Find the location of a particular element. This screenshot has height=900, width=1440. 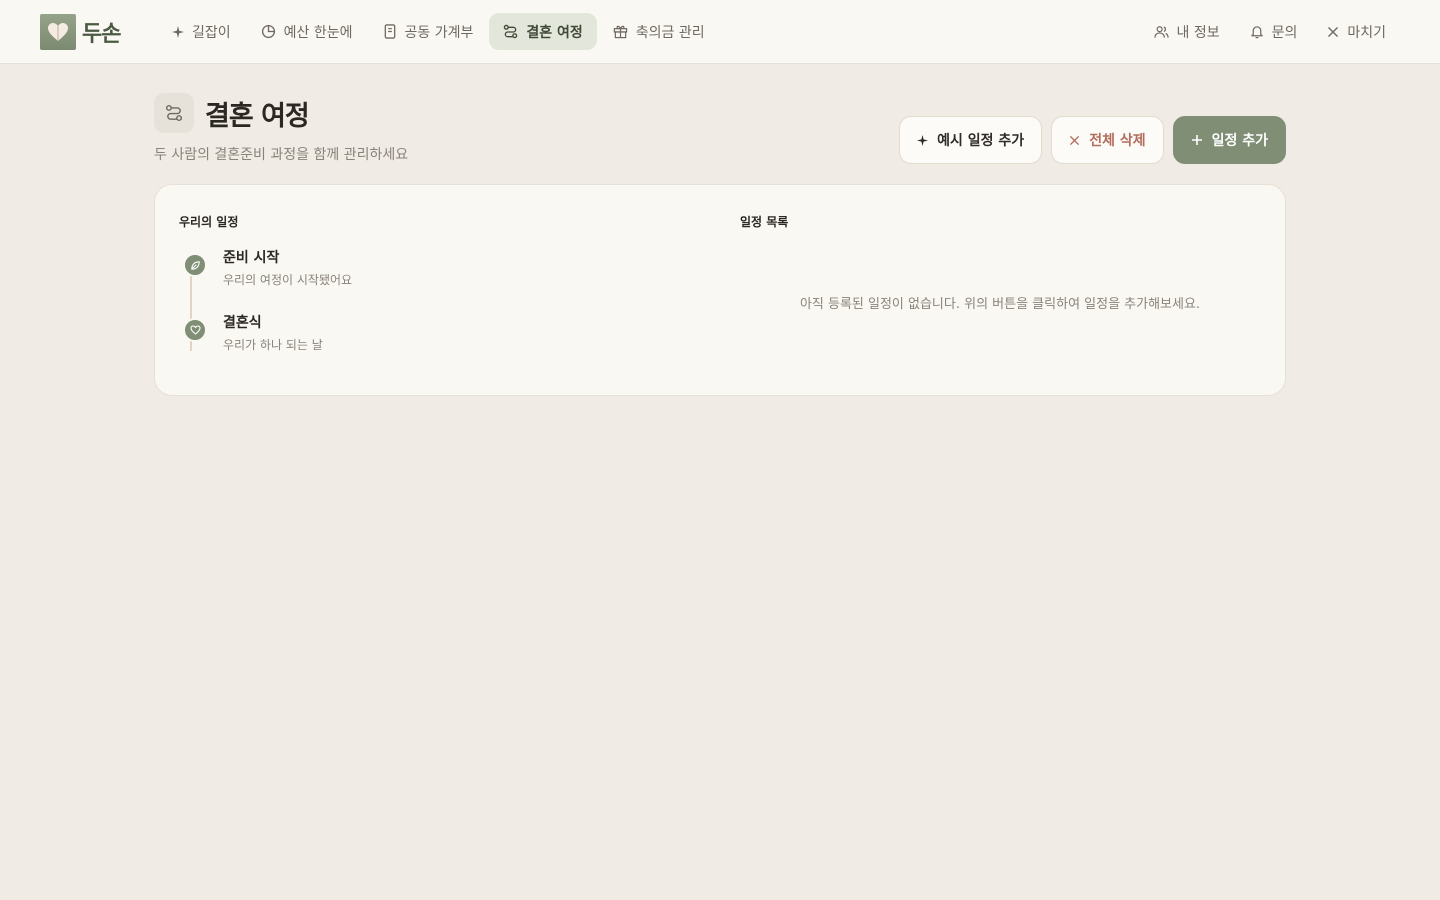

leaf-icon is located at coordinates (195, 265).